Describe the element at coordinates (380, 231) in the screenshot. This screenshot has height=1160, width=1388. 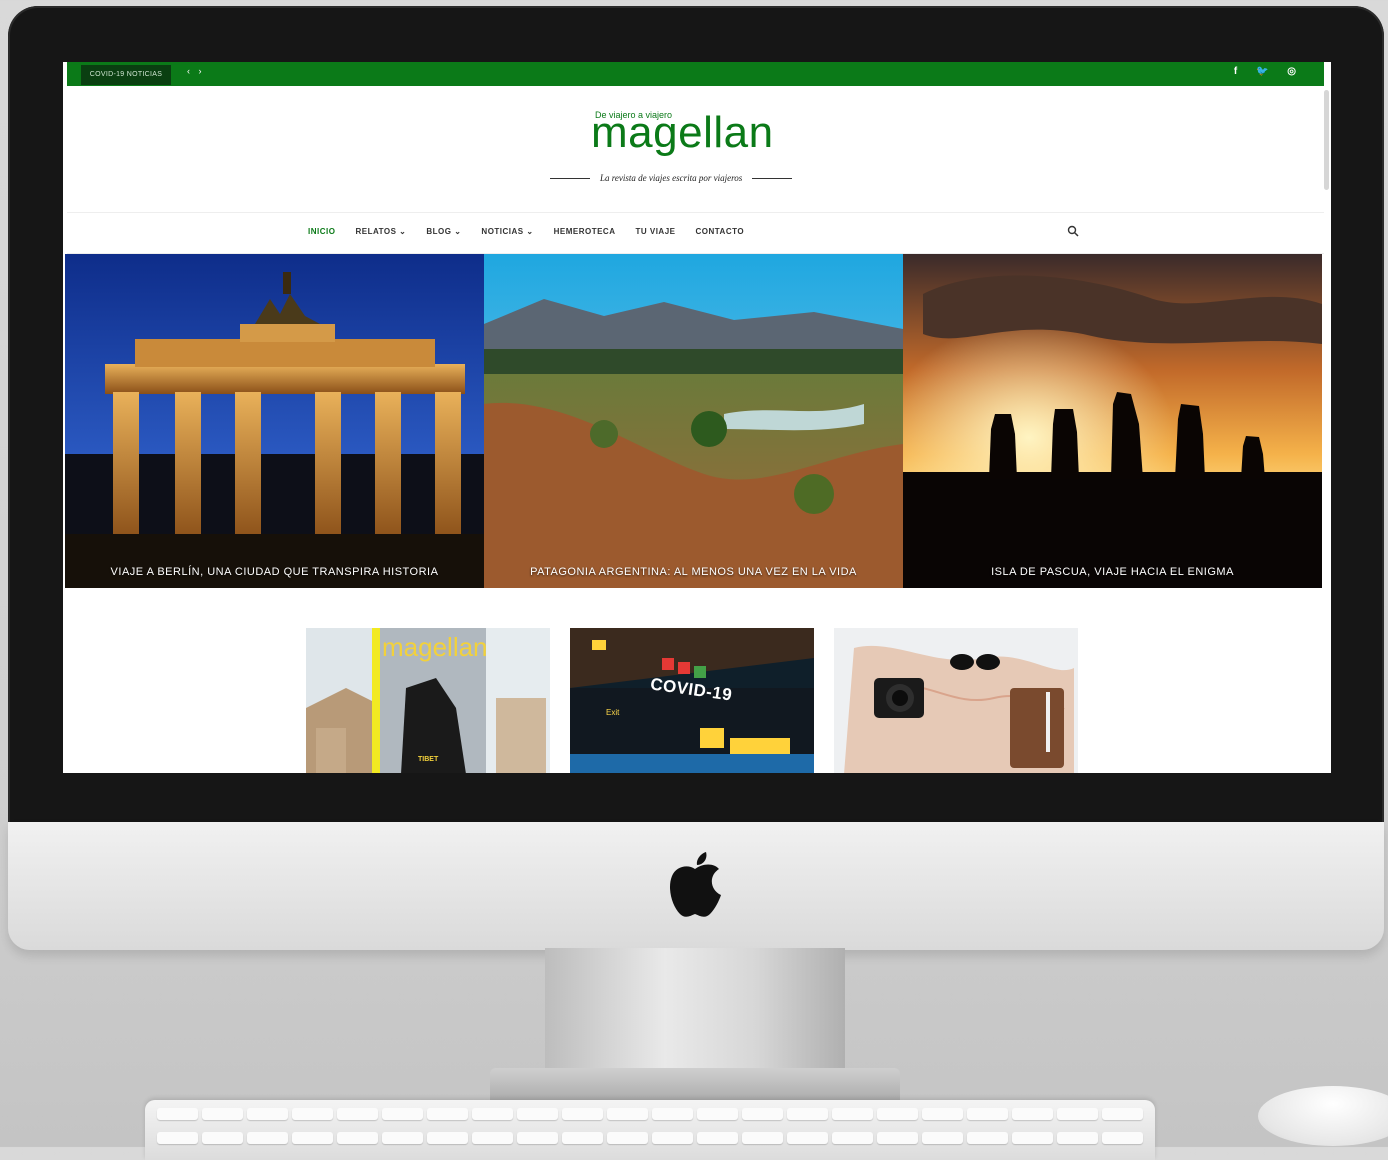
I see `nav-item-relatos: RELATOS ⌄` at that location.